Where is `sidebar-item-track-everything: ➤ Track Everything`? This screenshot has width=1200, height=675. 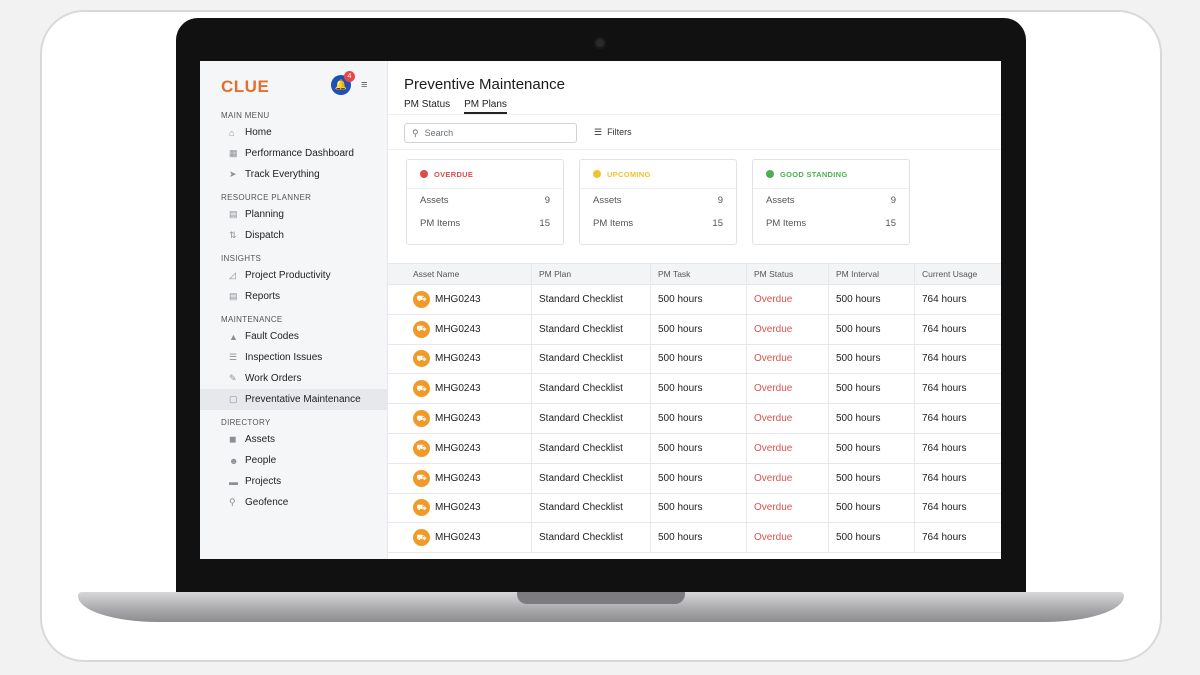
sidebar-item-track-everything: ➤ Track Everything is located at coordinates (293, 174).